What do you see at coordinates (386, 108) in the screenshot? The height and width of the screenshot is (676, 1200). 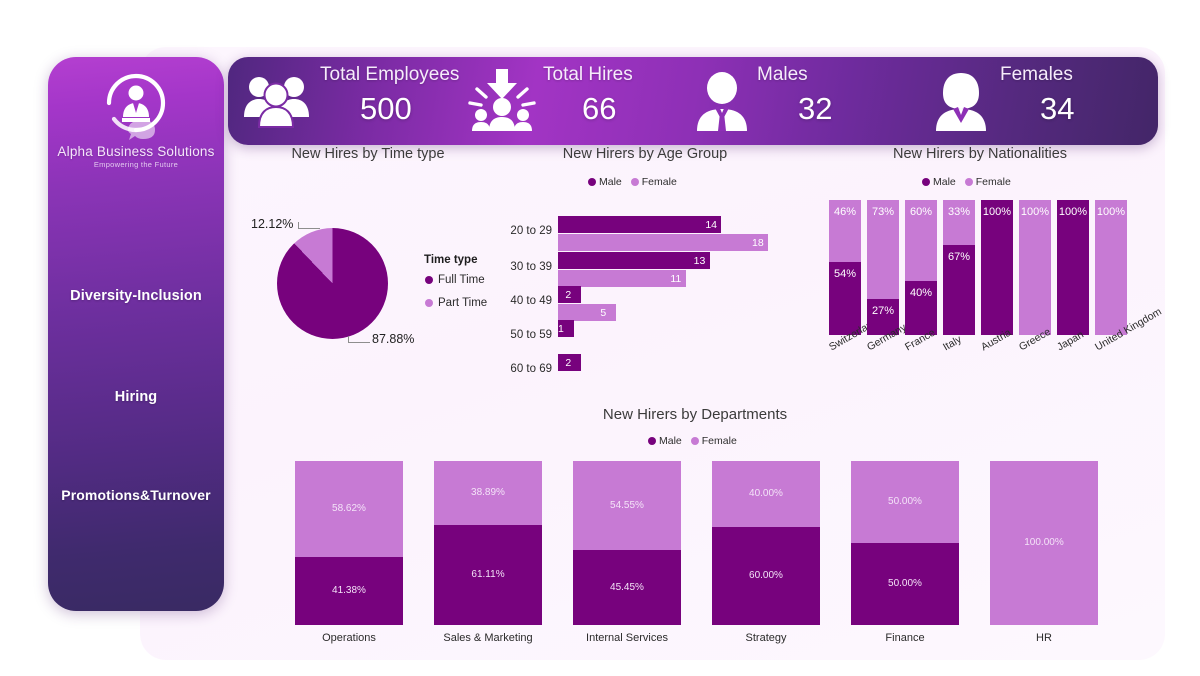 I see `kpi-value: 500` at bounding box center [386, 108].